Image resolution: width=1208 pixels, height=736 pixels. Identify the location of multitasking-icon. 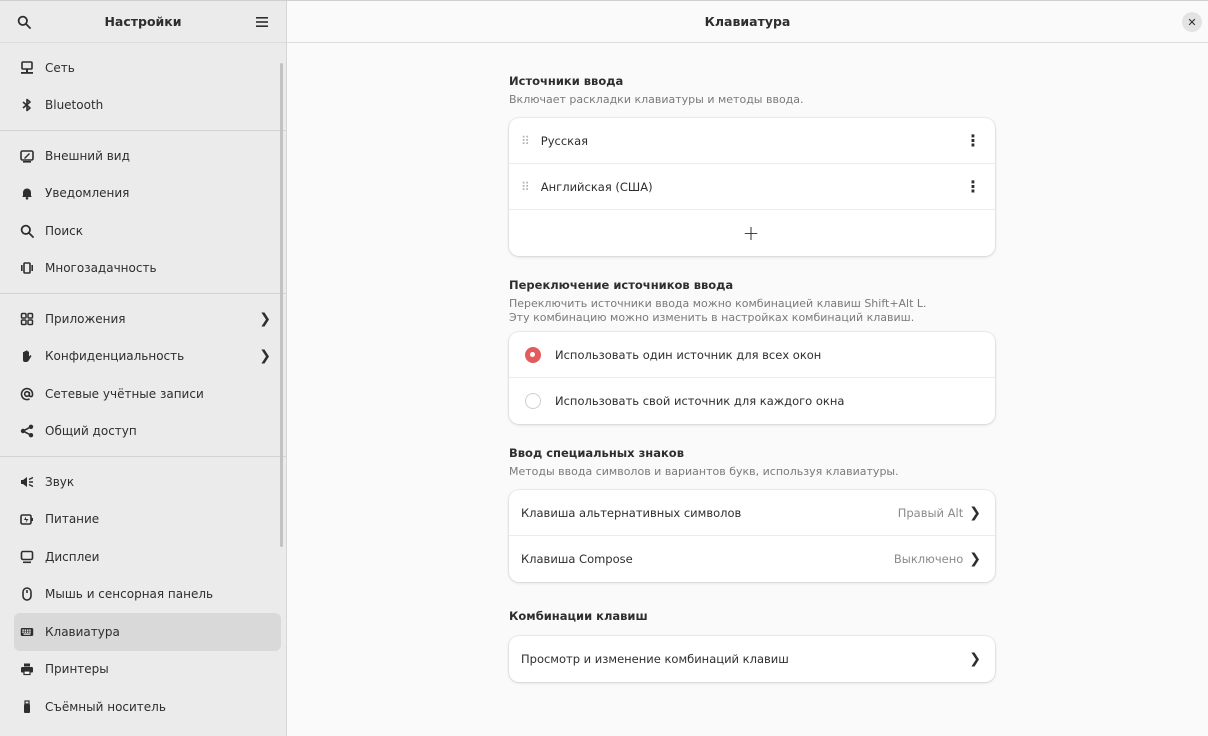
(27, 268).